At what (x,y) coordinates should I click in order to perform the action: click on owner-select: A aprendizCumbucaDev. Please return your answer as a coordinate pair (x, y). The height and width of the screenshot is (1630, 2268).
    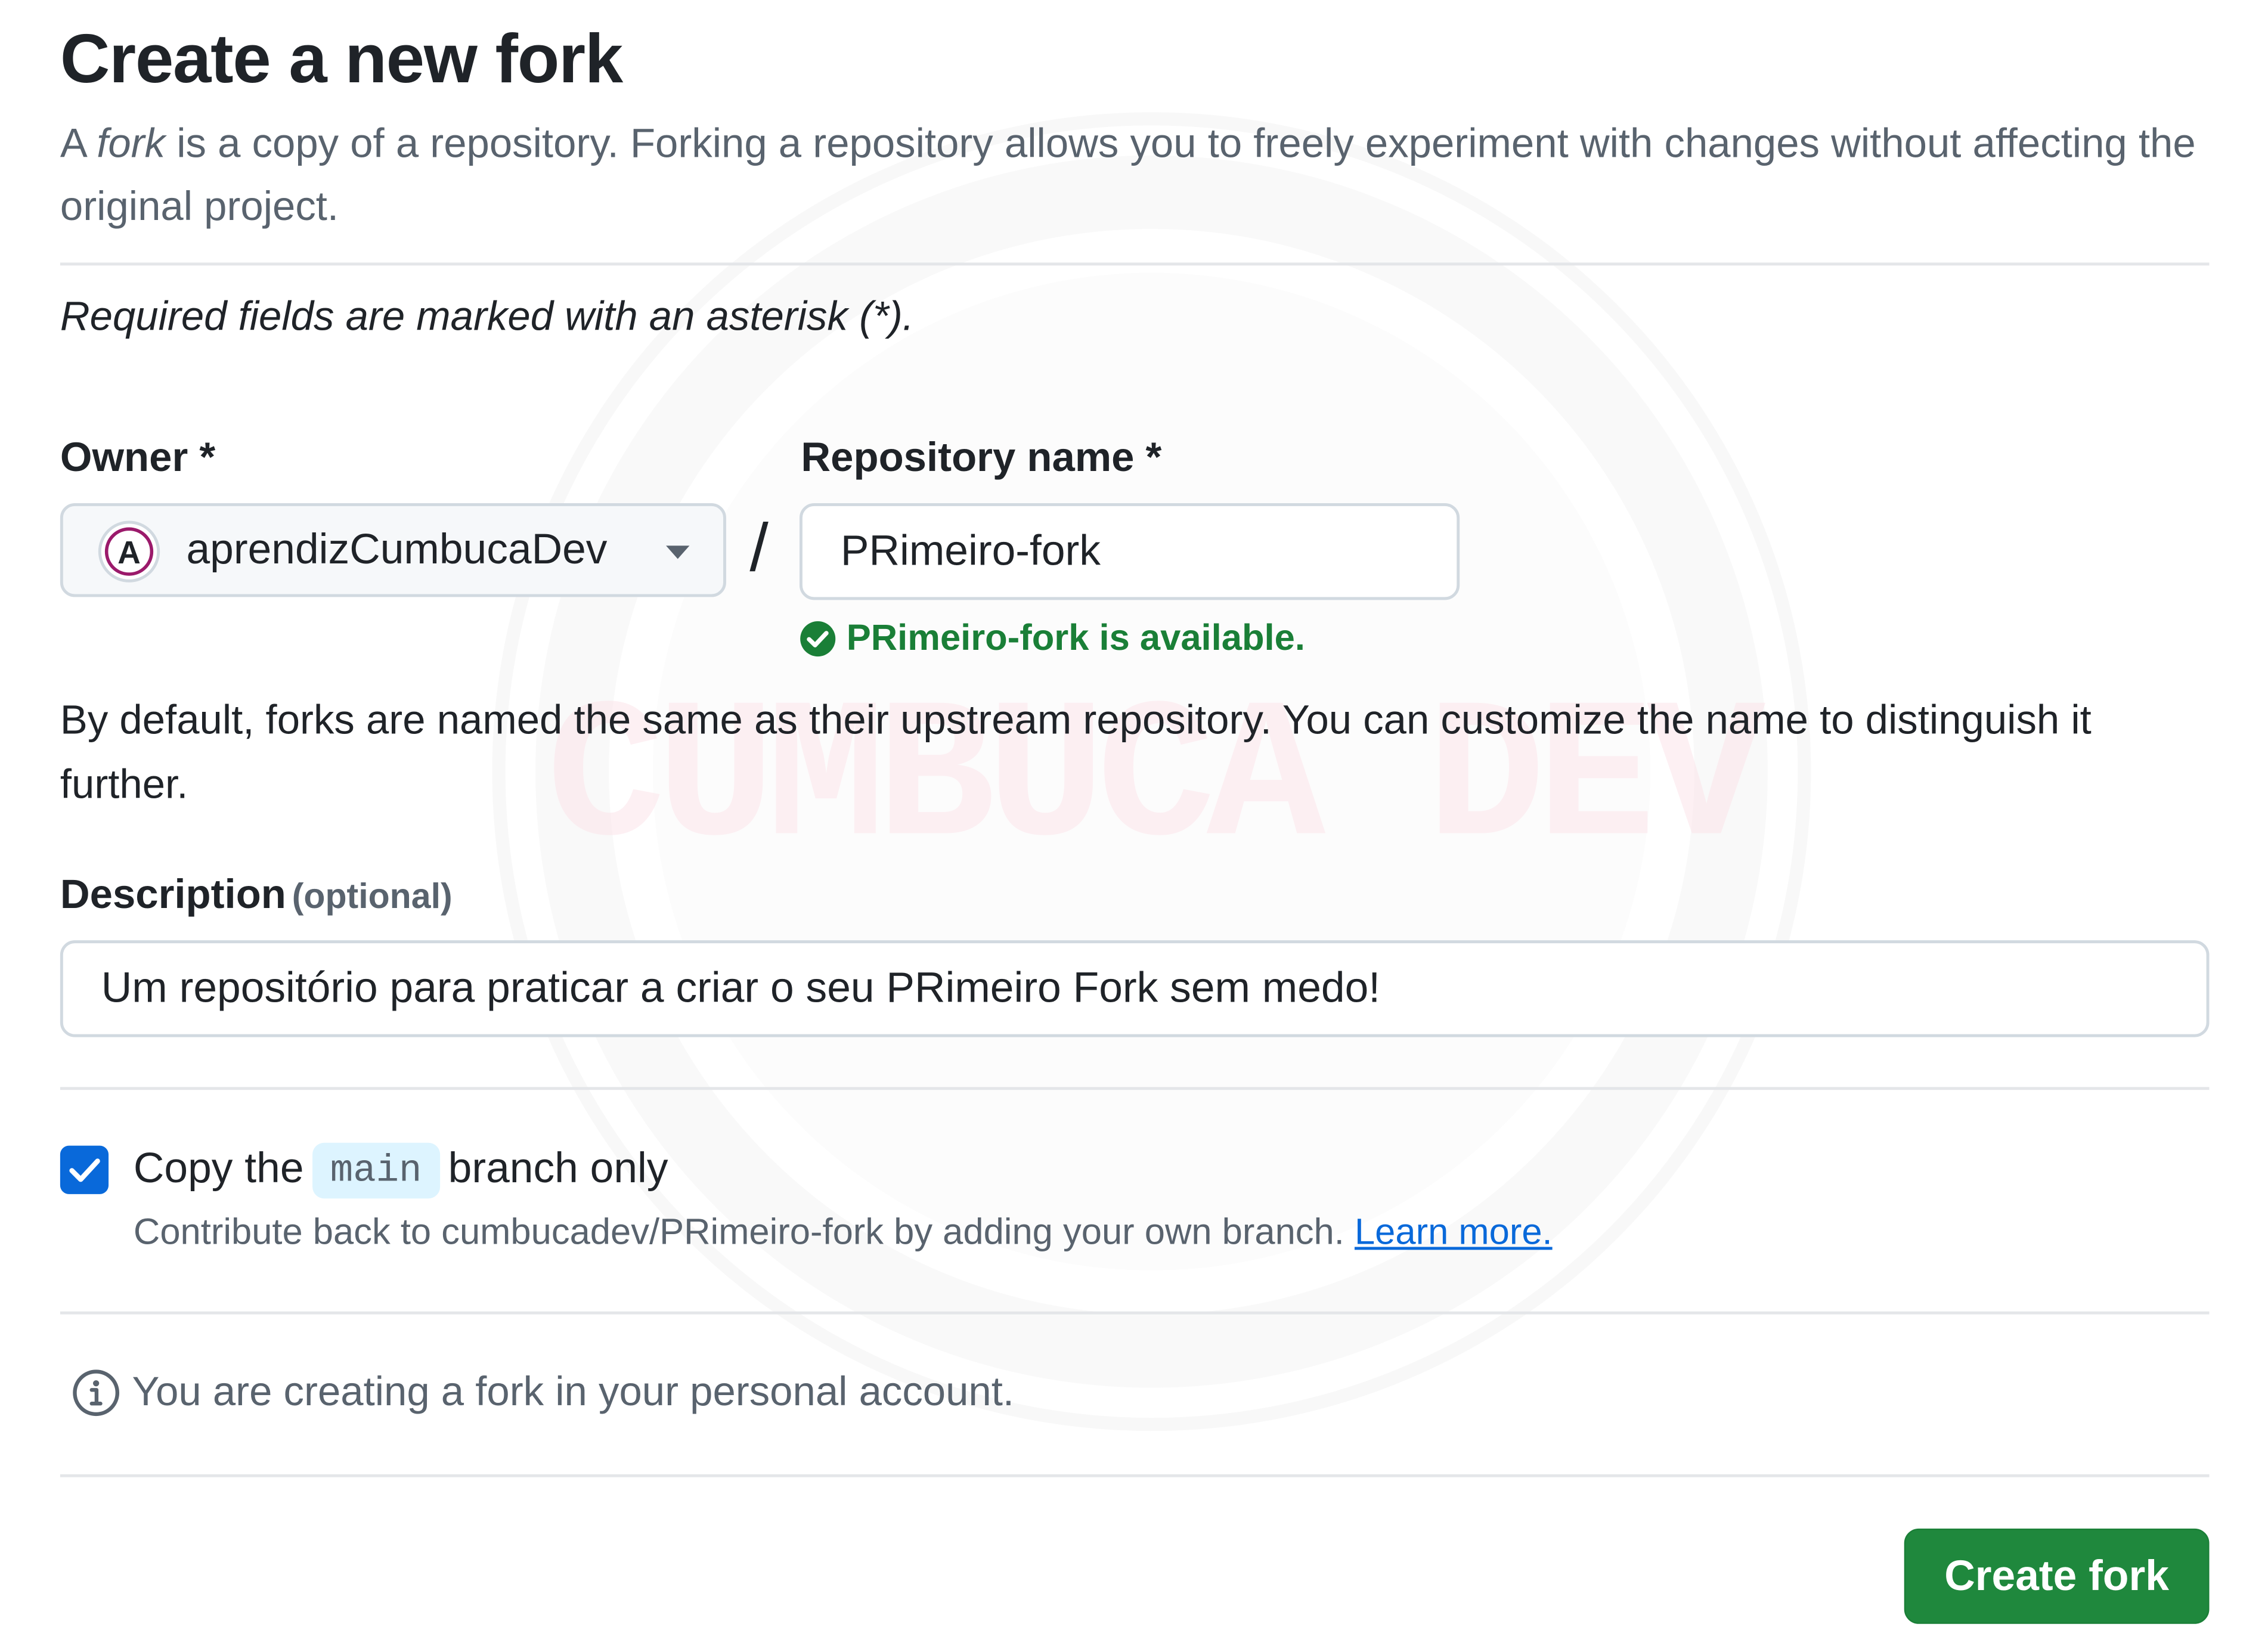
    Looking at the image, I should click on (393, 550).